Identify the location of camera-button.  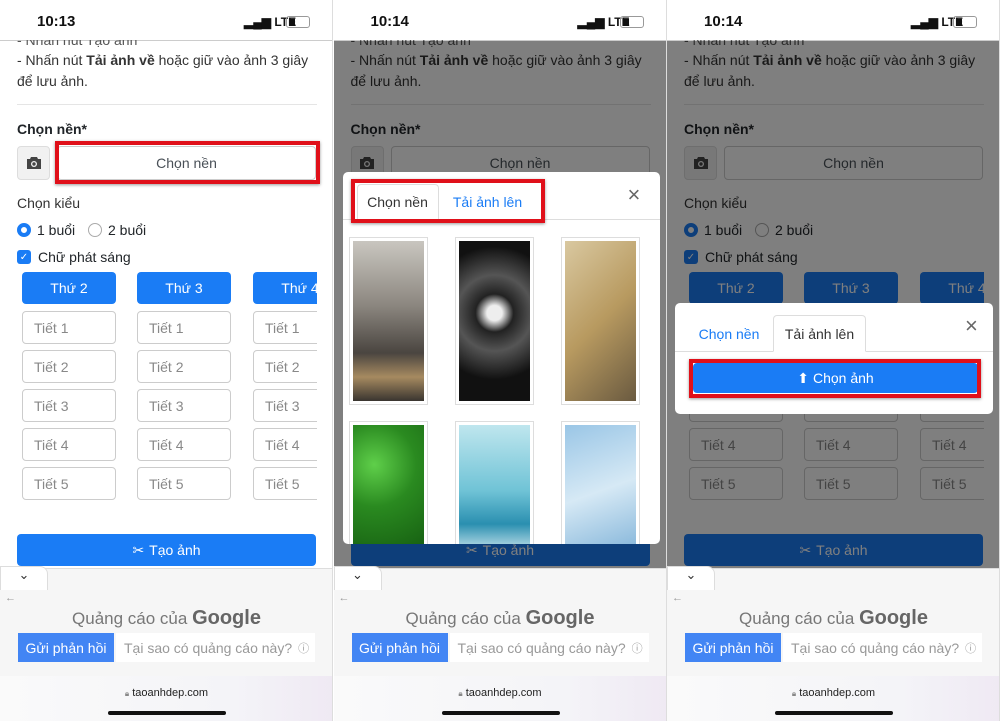
(33, 163).